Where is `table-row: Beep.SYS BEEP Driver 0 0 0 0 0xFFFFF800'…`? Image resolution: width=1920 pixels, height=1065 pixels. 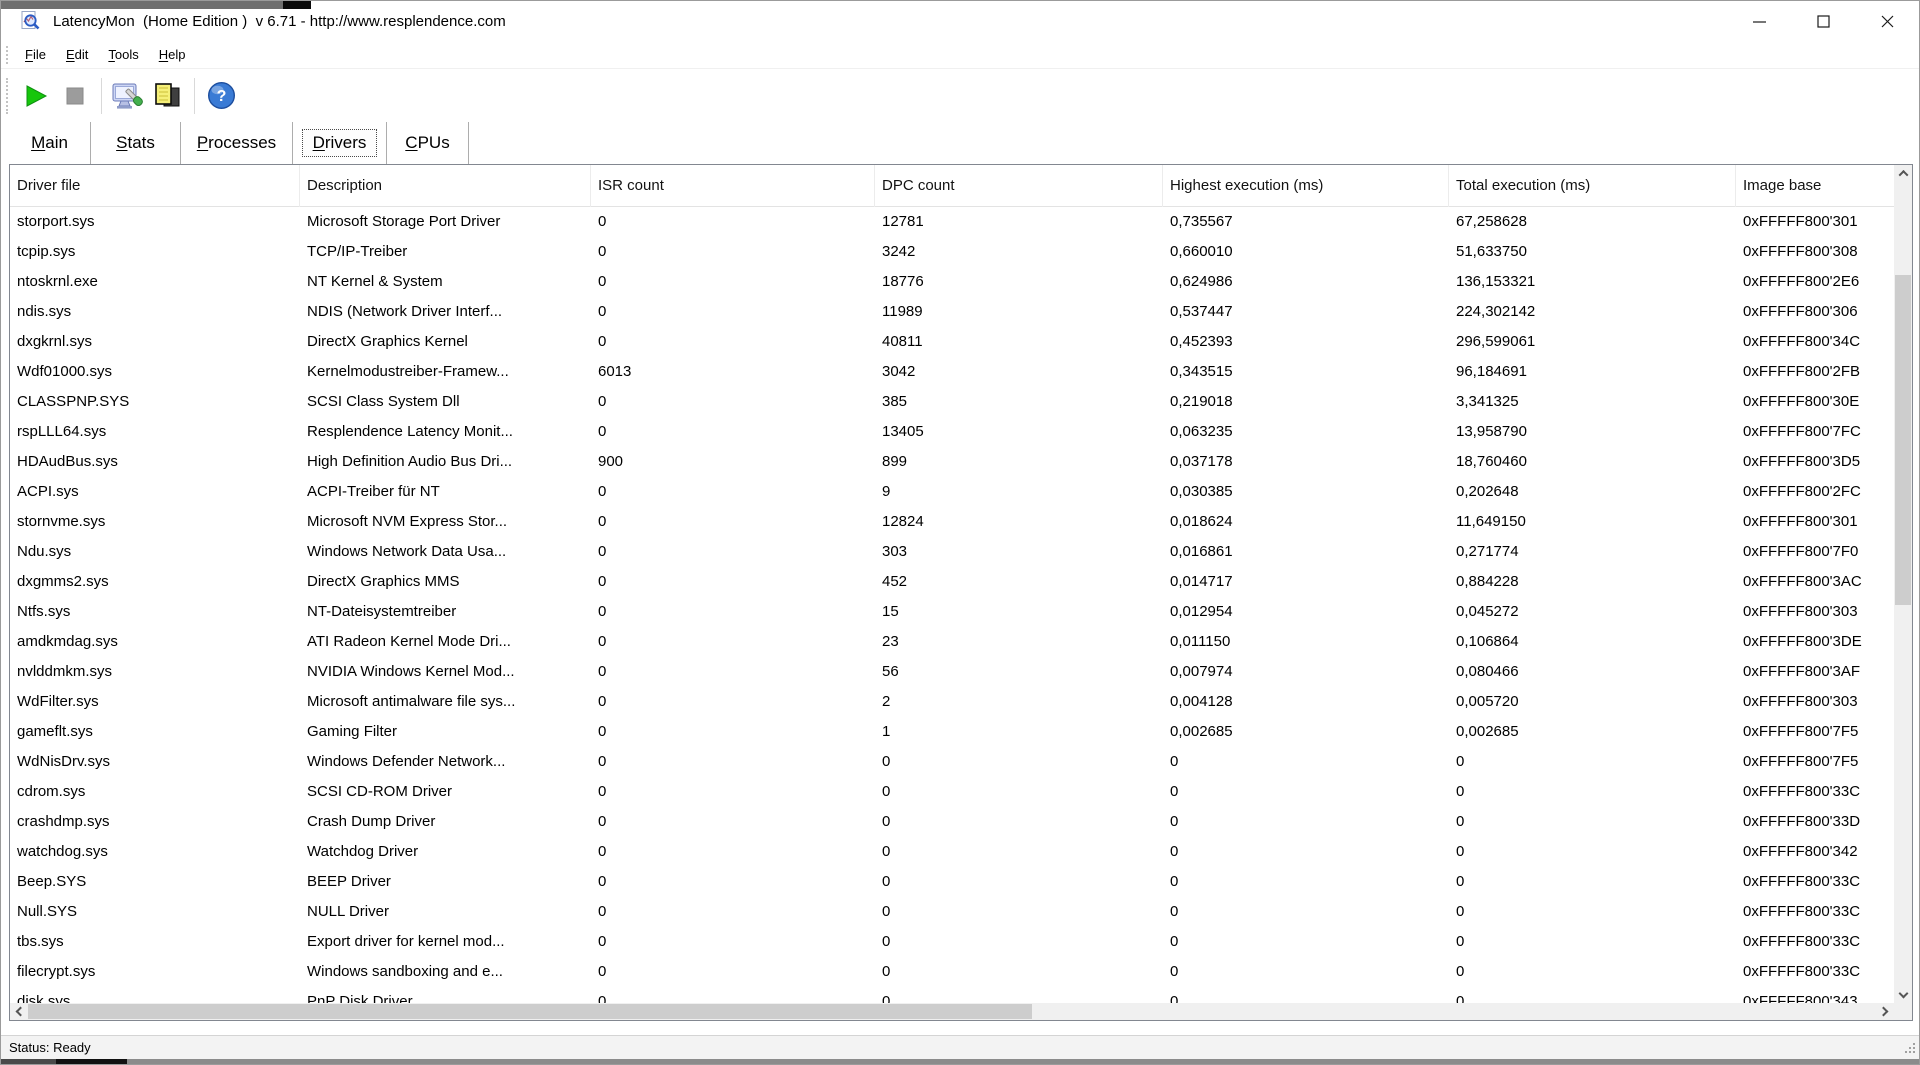 table-row: Beep.SYS BEEP Driver 0 0 0 0 0xFFFFF800'… is located at coordinates (952, 882).